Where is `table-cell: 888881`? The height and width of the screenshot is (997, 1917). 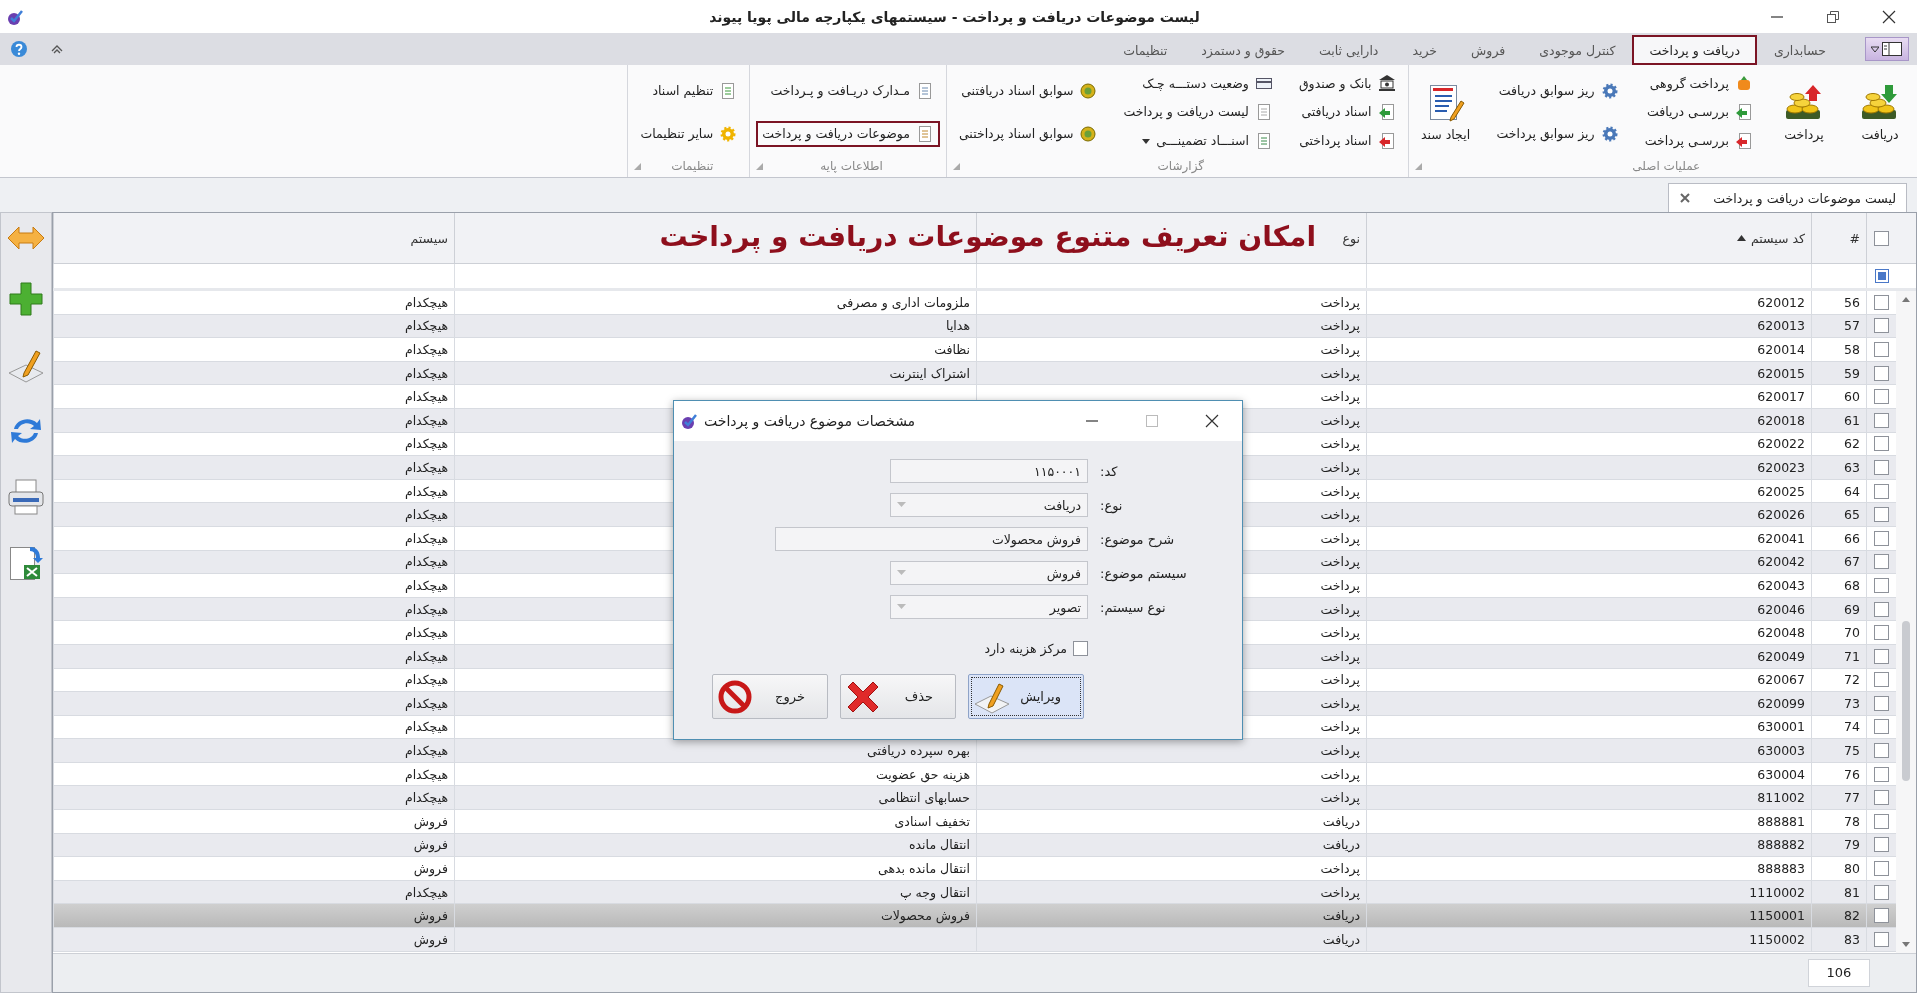 table-cell: 888881 is located at coordinates (1588, 821).